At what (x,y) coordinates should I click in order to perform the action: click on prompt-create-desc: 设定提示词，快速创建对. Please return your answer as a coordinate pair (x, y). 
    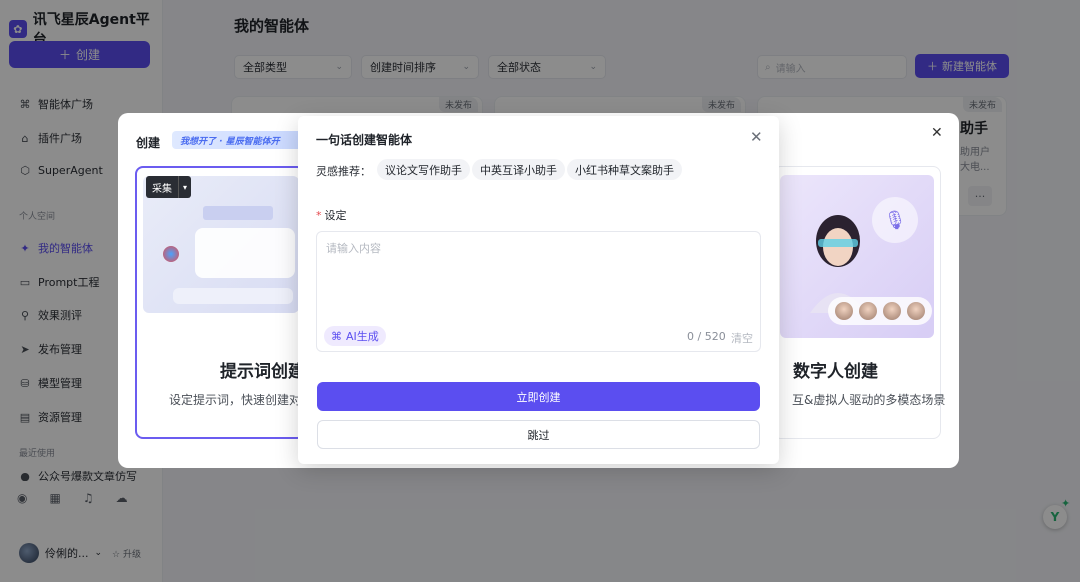
    Looking at the image, I should click on (235, 400).